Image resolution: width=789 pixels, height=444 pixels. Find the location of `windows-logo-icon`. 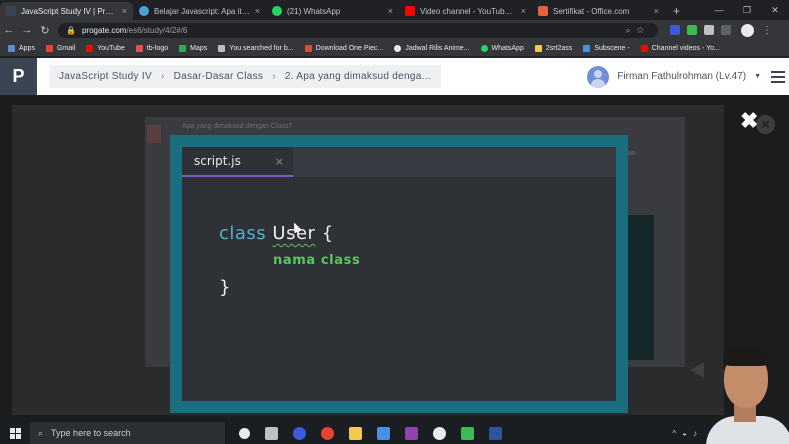

windows-logo-icon is located at coordinates (15, 433).